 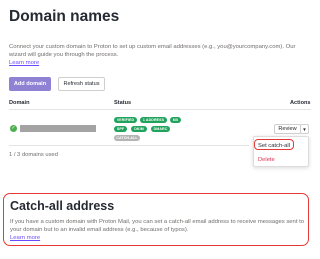 What do you see at coordinates (64, 16) in the screenshot?
I see `page-title: Domain names` at bounding box center [64, 16].